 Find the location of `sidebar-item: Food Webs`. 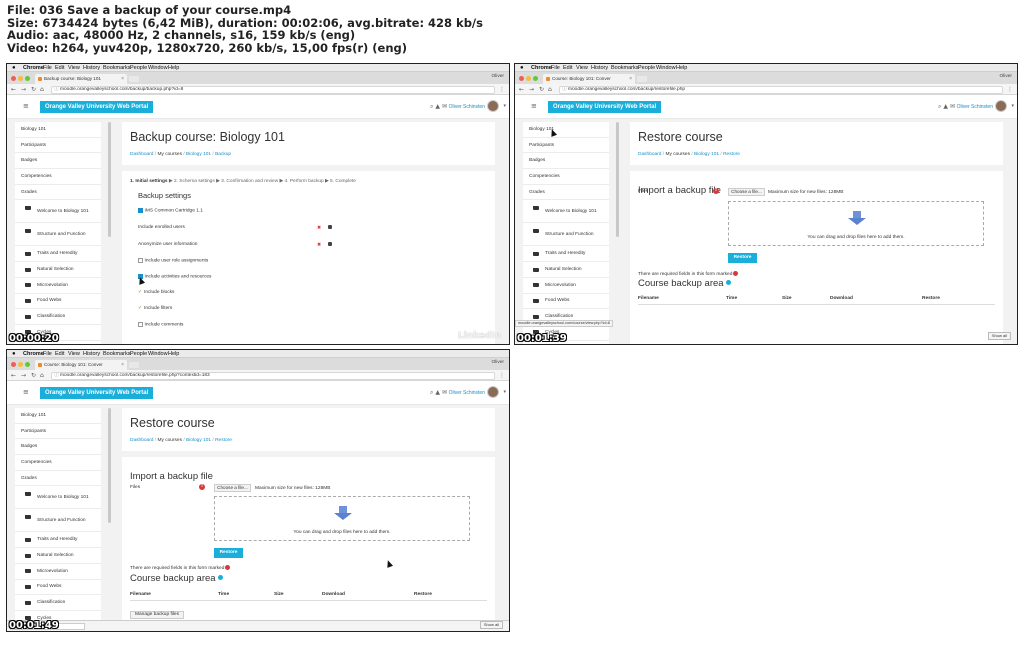

sidebar-item: Food Webs is located at coordinates (566, 302).